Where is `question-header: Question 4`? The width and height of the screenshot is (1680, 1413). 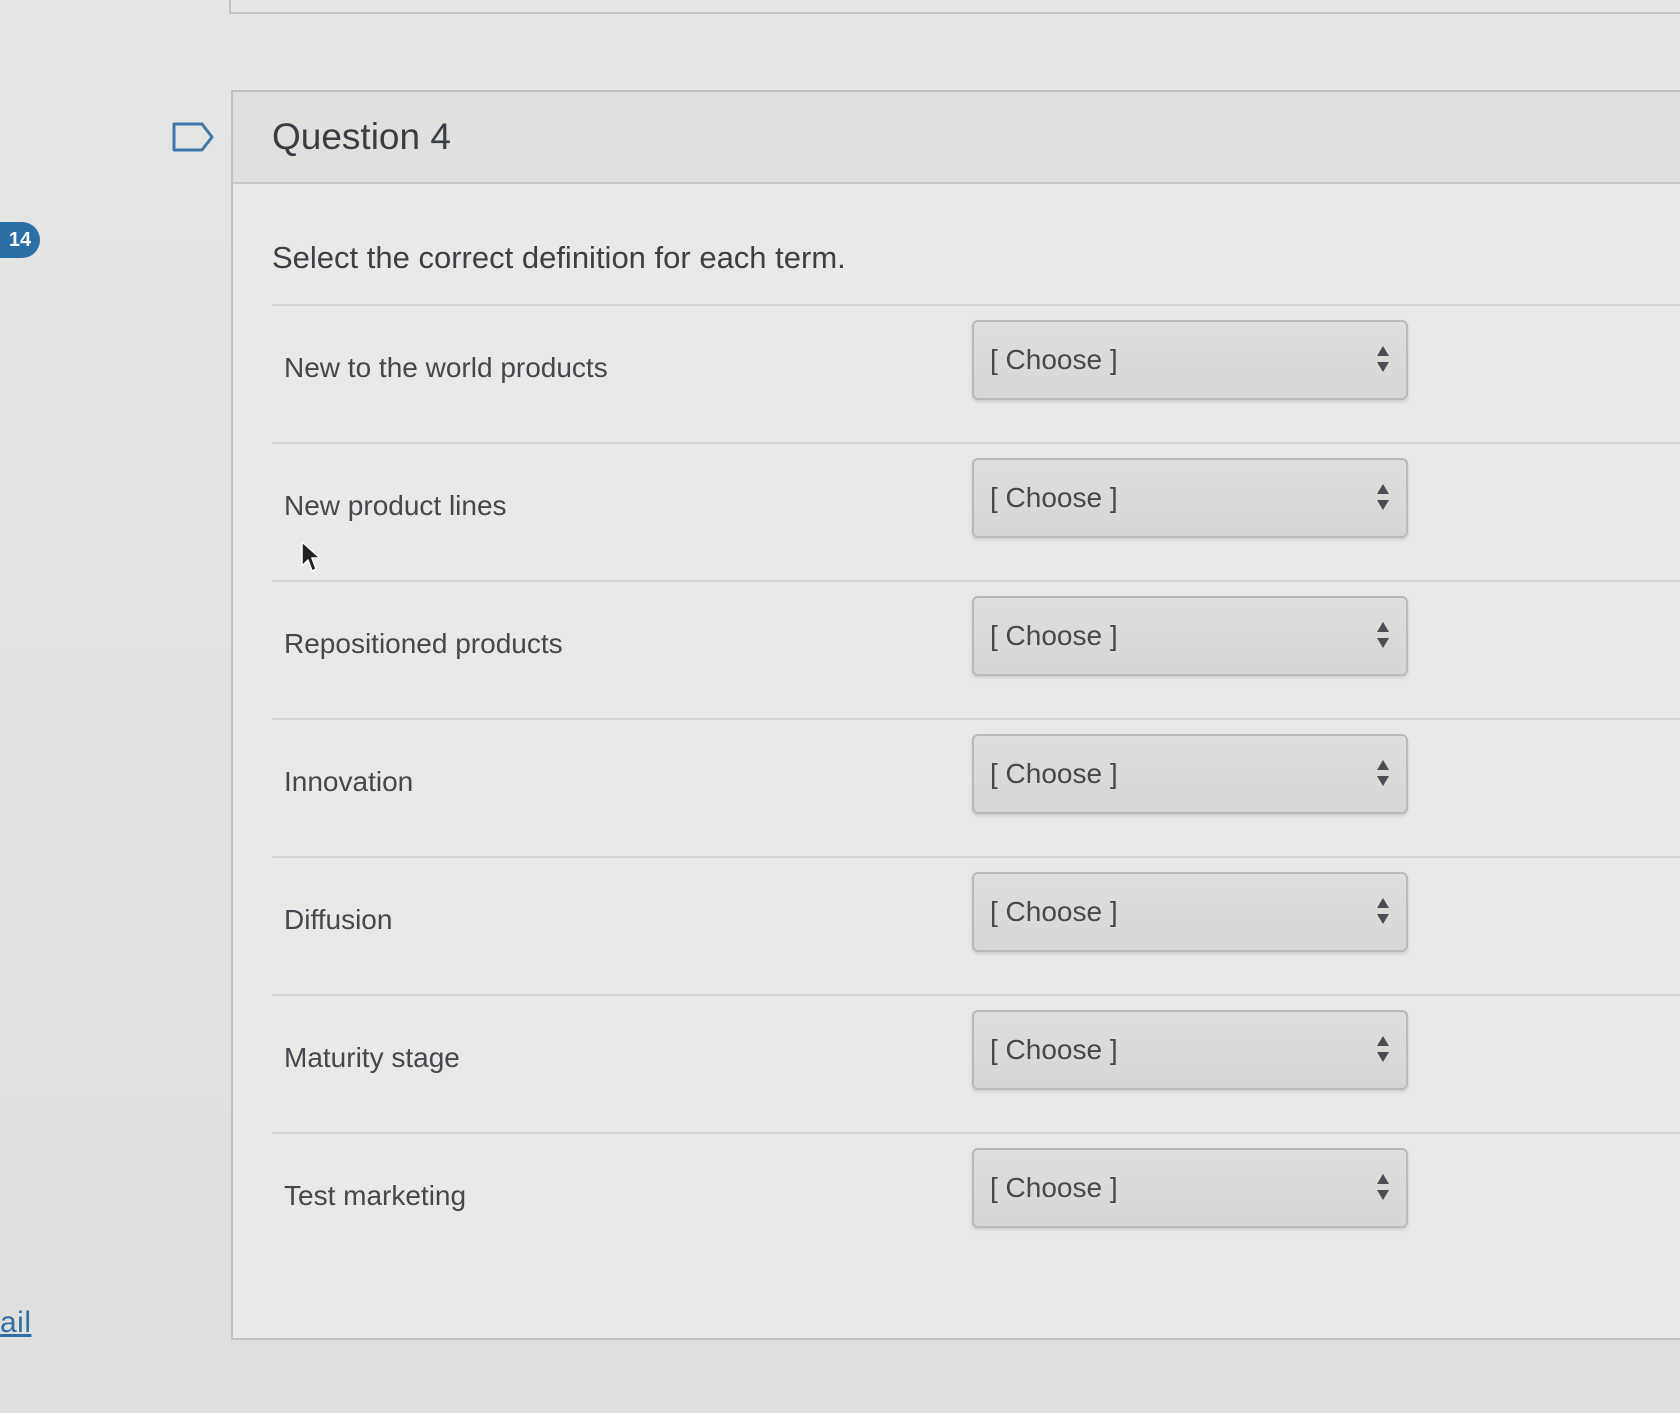 question-header: Question 4 is located at coordinates (956, 138).